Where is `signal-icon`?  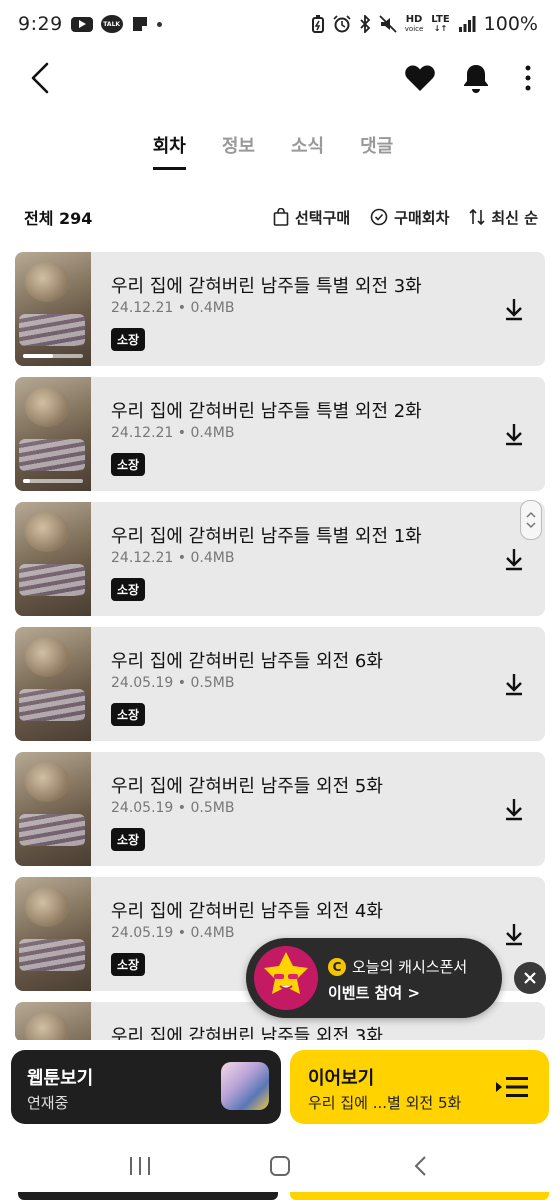
signal-icon is located at coordinates (467, 24).